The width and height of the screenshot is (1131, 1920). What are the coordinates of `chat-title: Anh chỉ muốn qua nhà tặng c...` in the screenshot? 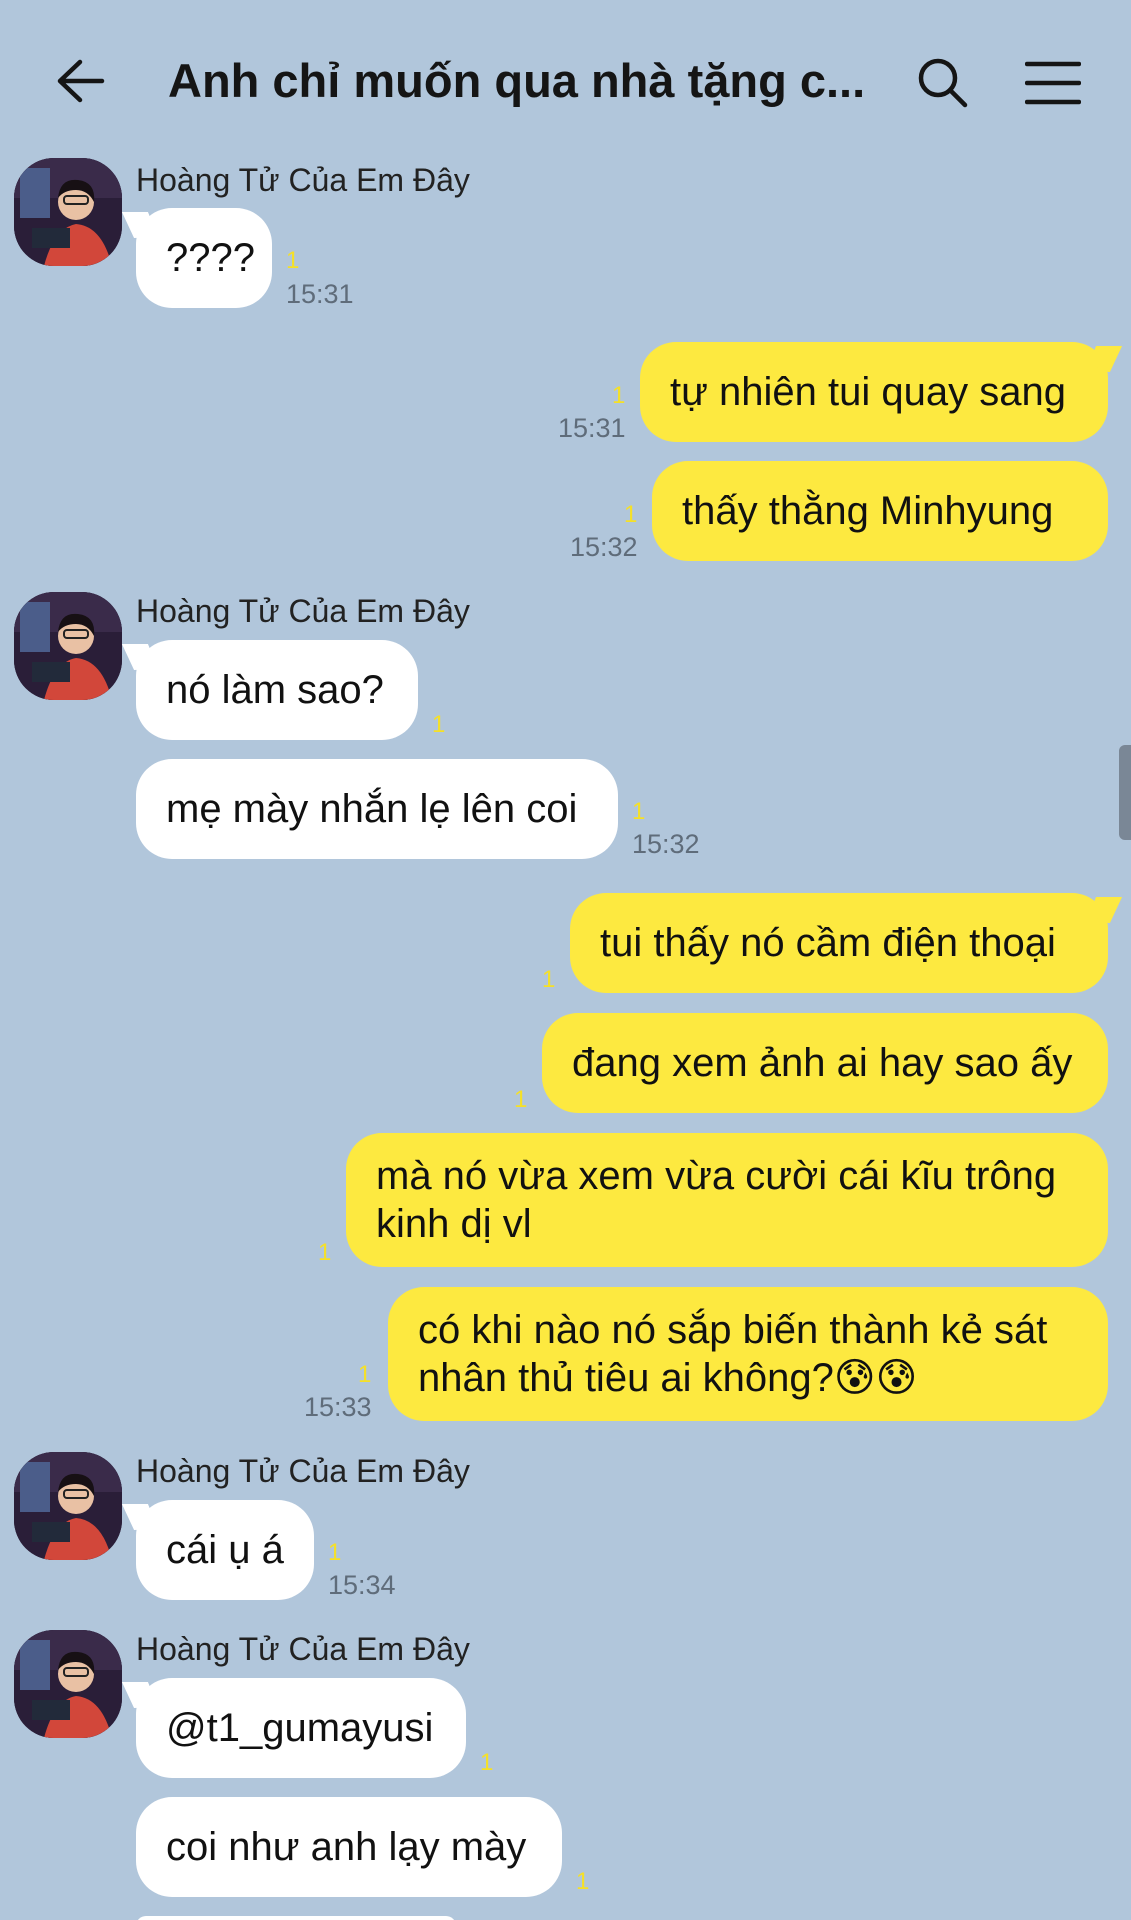 It's located at (517, 80).